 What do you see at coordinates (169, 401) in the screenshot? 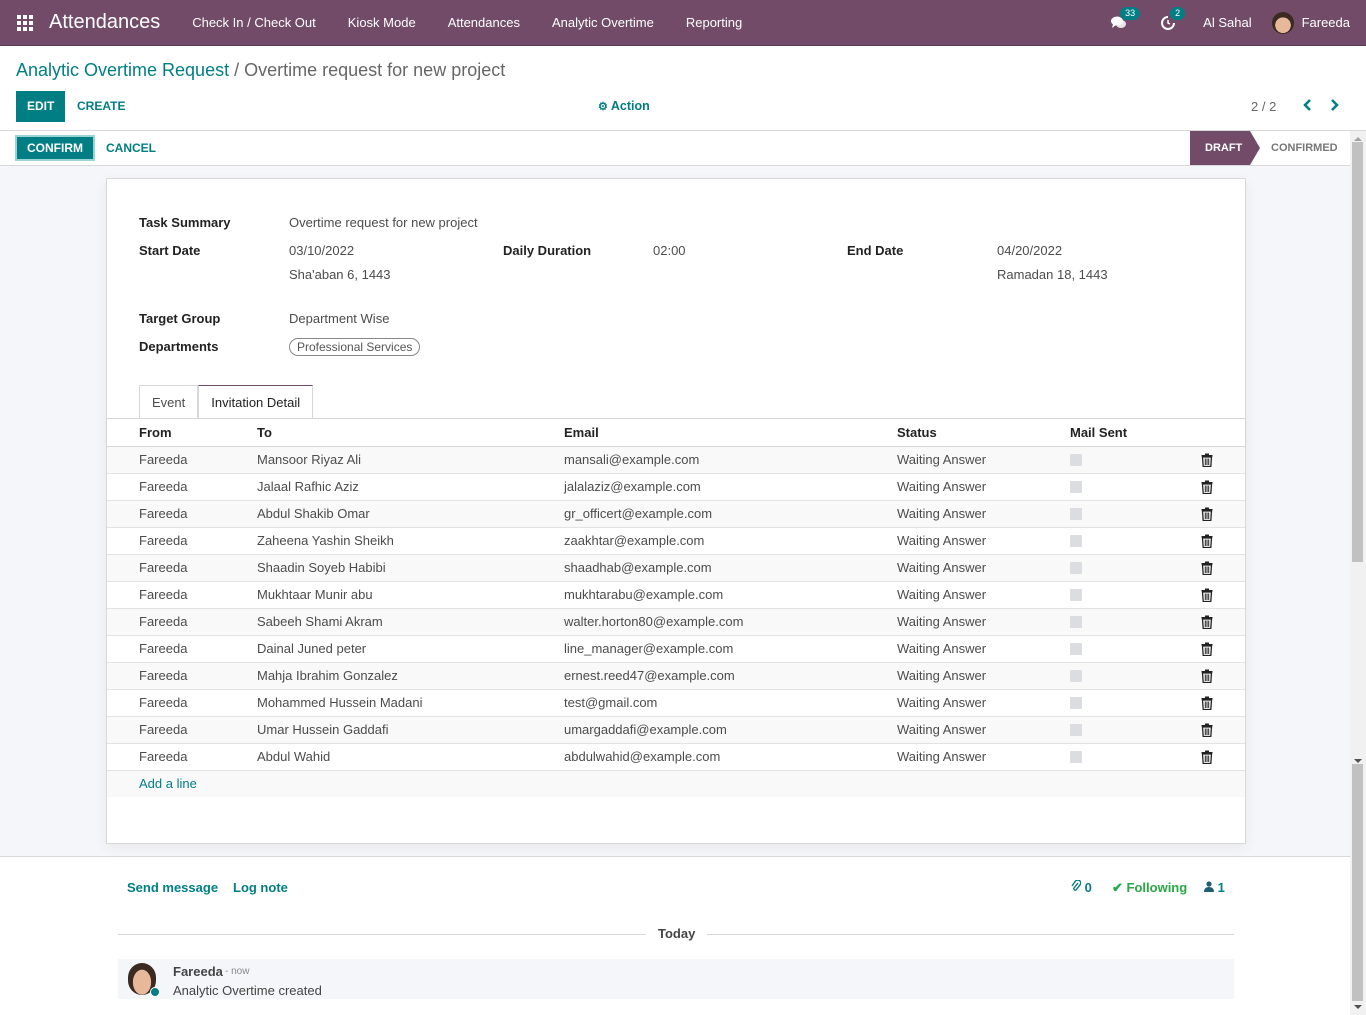
I see `tab-event: Event` at bounding box center [169, 401].